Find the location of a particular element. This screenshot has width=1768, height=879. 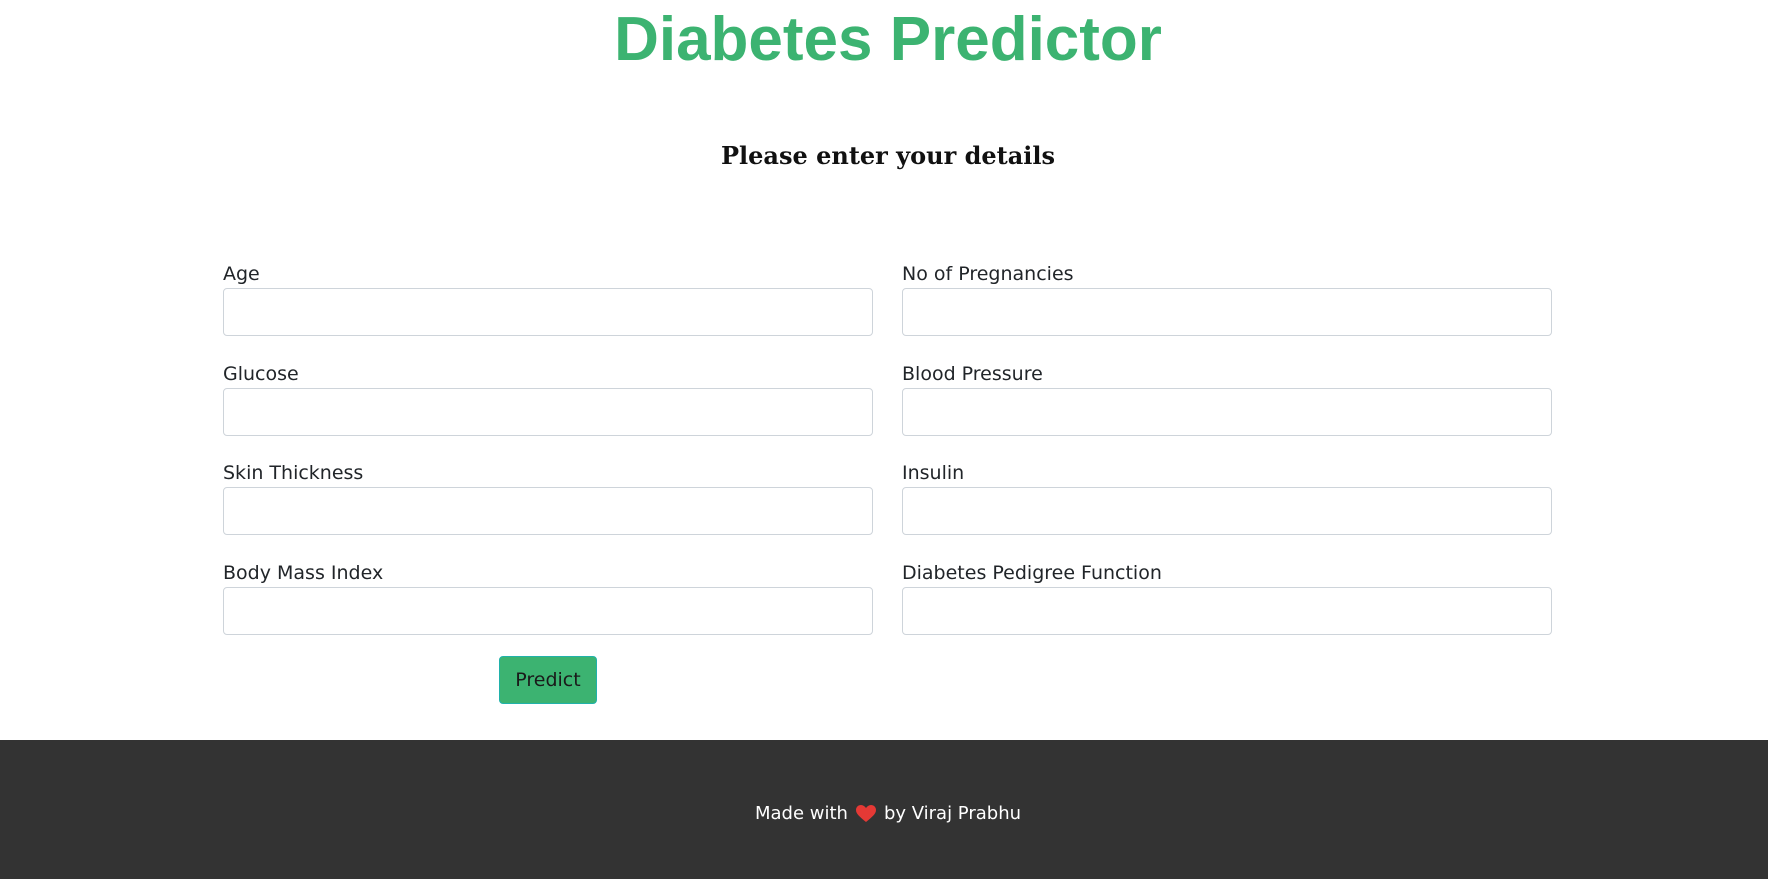

insulin-label: Insulin is located at coordinates (933, 473).